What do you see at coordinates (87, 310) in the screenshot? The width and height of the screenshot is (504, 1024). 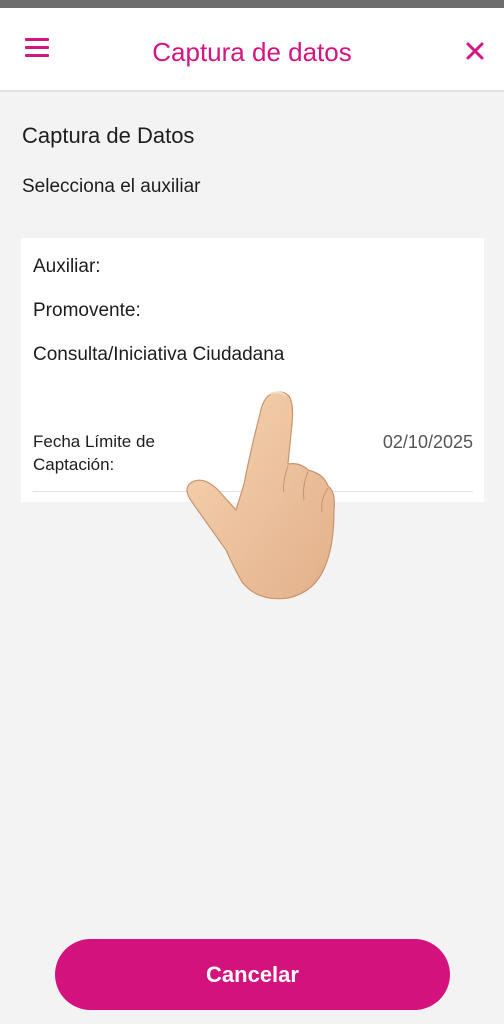 I see `promovente-label: Promovente:` at bounding box center [87, 310].